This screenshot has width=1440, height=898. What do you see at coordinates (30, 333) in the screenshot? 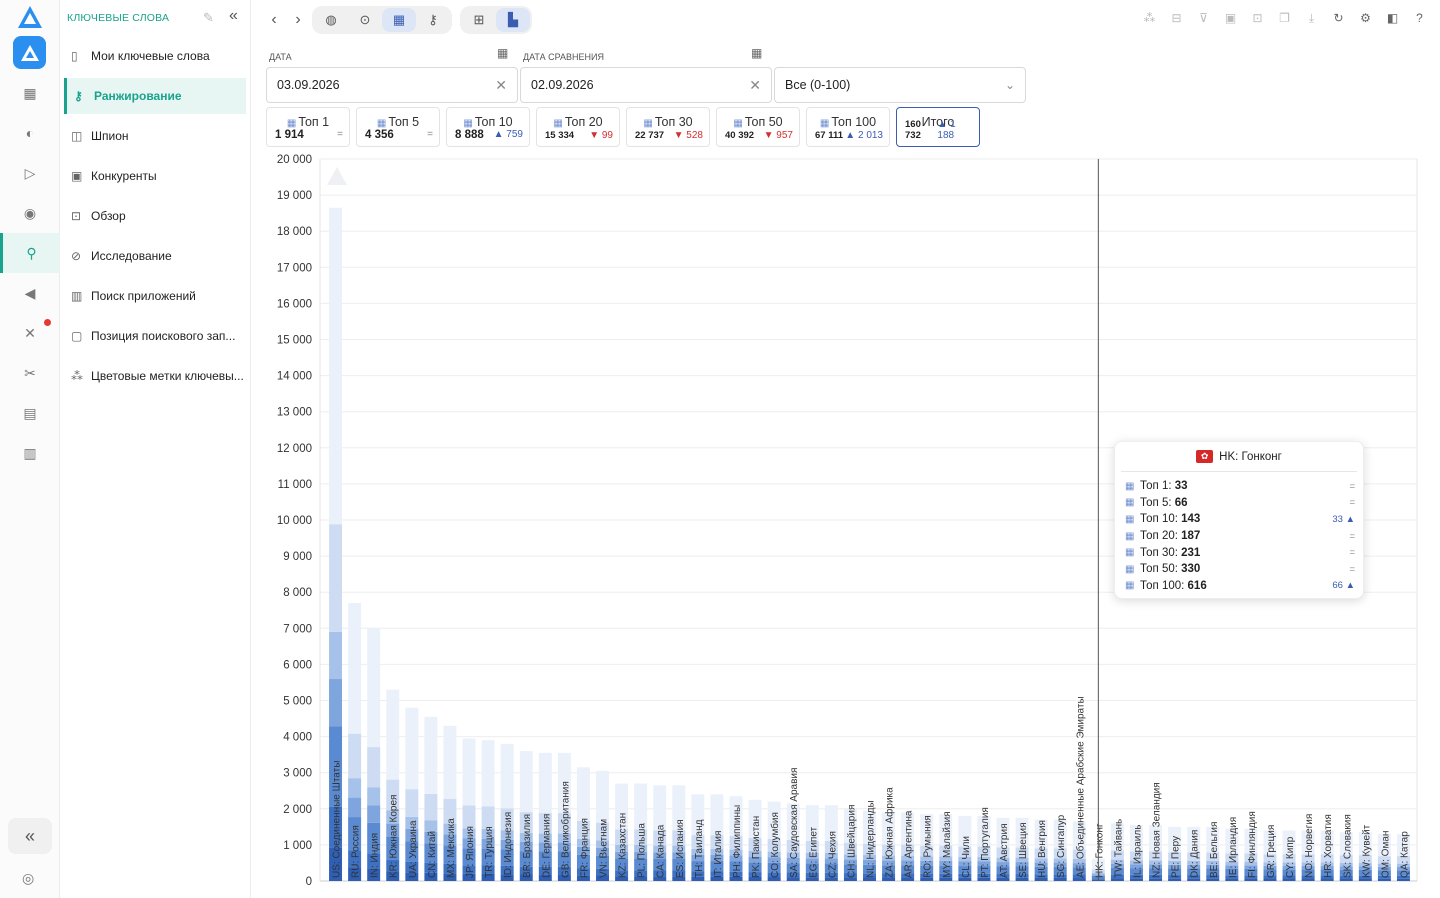
I see `tools-icon: ✕` at bounding box center [30, 333].